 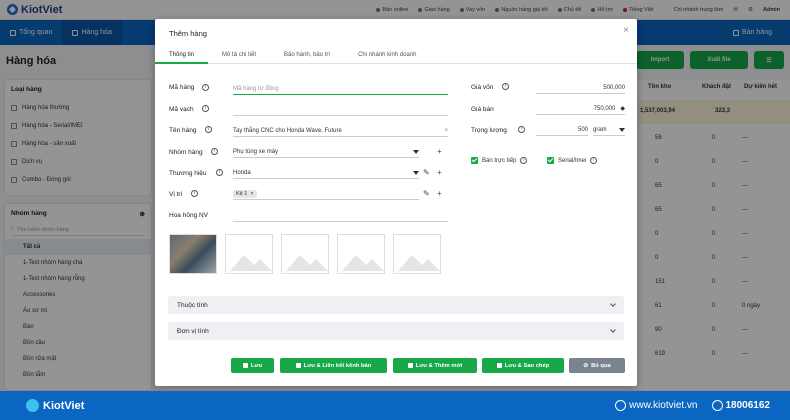 I want to click on ban-icon: ⊘, so click(x=586, y=365).